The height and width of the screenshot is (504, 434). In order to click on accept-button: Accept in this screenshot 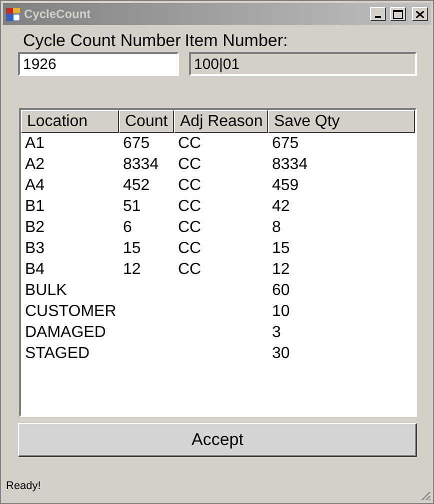, I will do `click(217, 440)`.